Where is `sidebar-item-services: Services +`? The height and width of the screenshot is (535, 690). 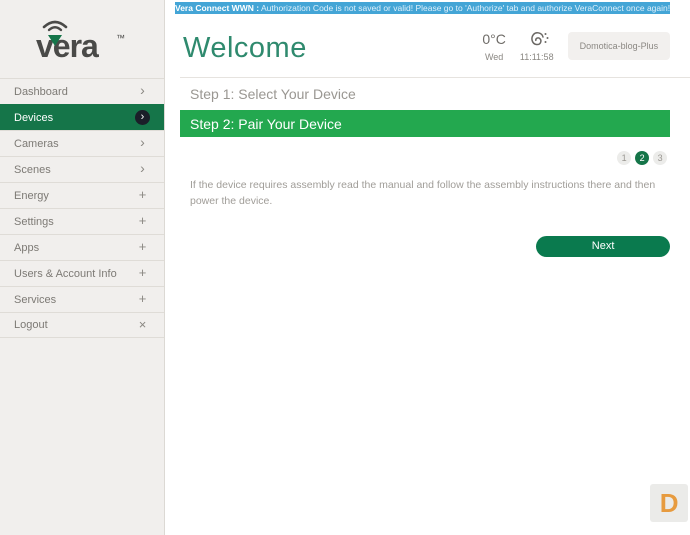 sidebar-item-services: Services + is located at coordinates (82, 299).